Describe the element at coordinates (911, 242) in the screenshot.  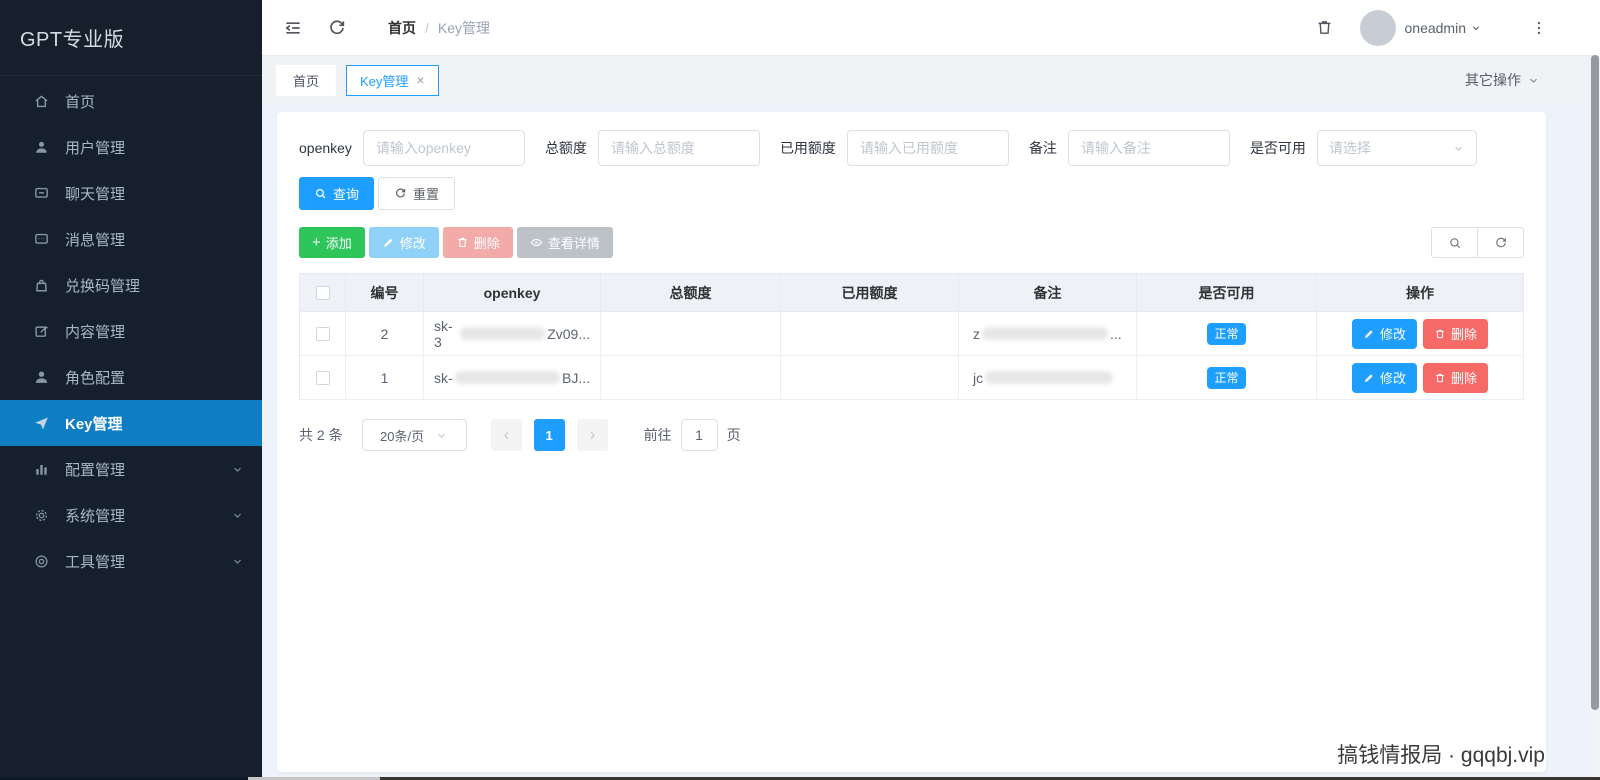
I see `table-toolbar: + 添加 修改 删除 查看详情` at that location.